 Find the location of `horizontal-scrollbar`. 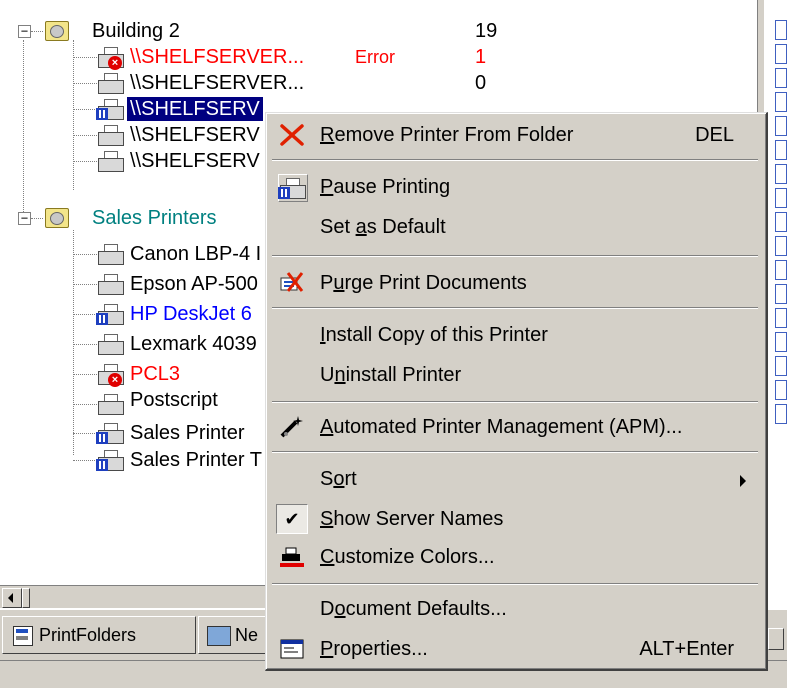

horizontal-scrollbar is located at coordinates (134, 596).